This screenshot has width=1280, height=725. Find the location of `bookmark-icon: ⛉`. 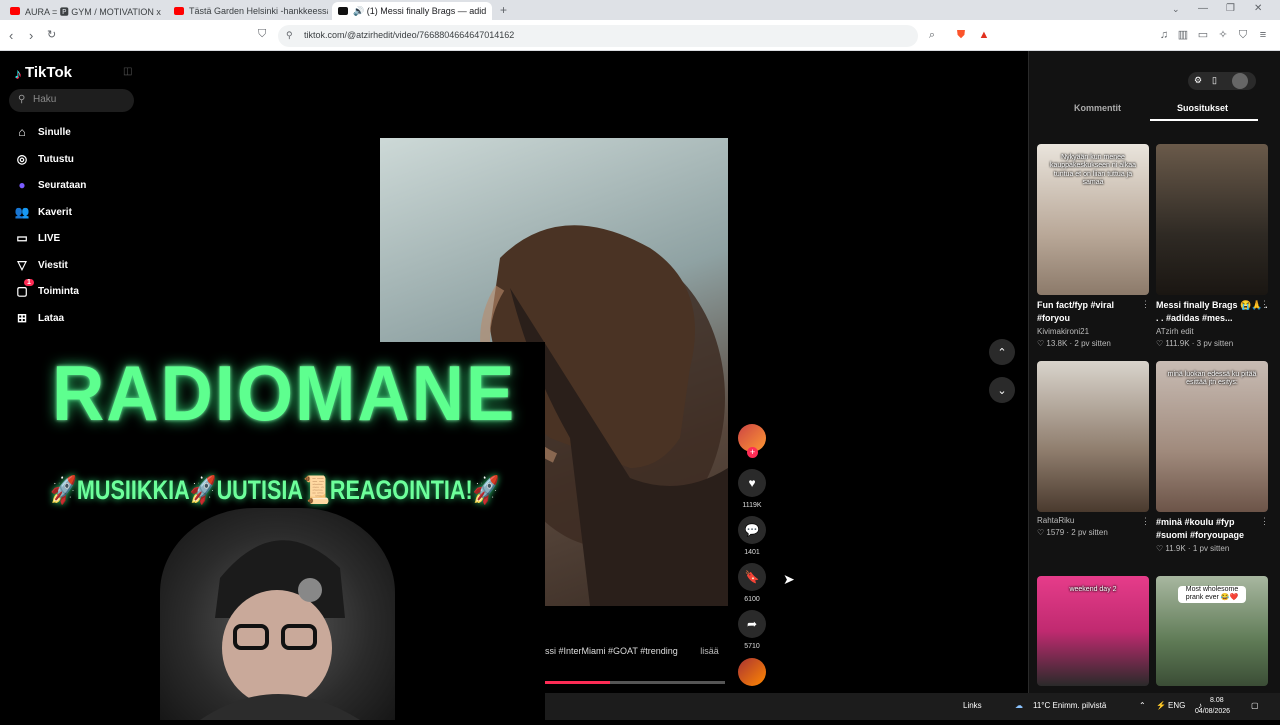

bookmark-icon: ⛉ is located at coordinates (262, 34).